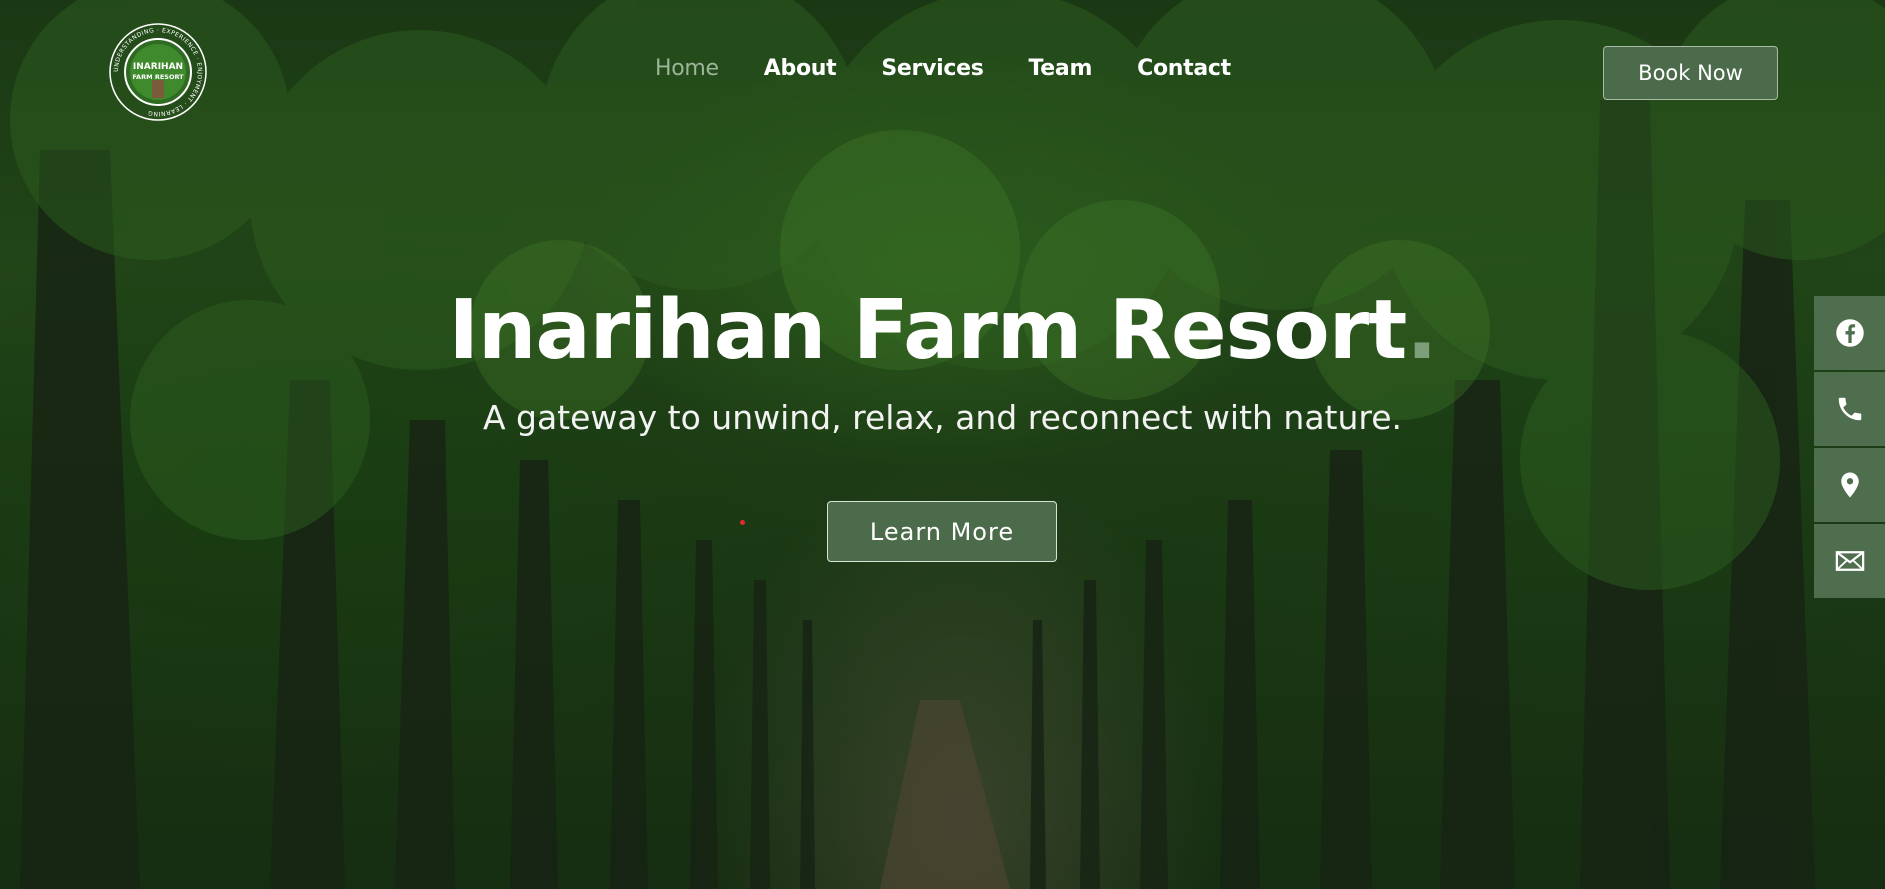 The width and height of the screenshot is (1885, 889). Describe the element at coordinates (800, 68) in the screenshot. I see `nav-about: About` at that location.